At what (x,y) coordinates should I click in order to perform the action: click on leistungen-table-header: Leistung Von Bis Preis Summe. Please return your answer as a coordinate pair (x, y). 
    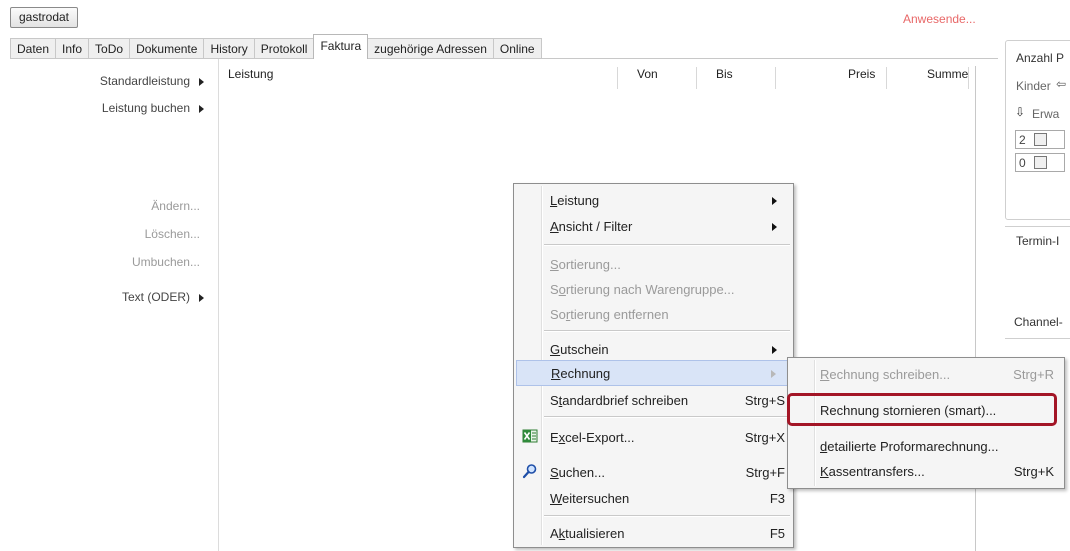
    Looking at the image, I should click on (596, 78).